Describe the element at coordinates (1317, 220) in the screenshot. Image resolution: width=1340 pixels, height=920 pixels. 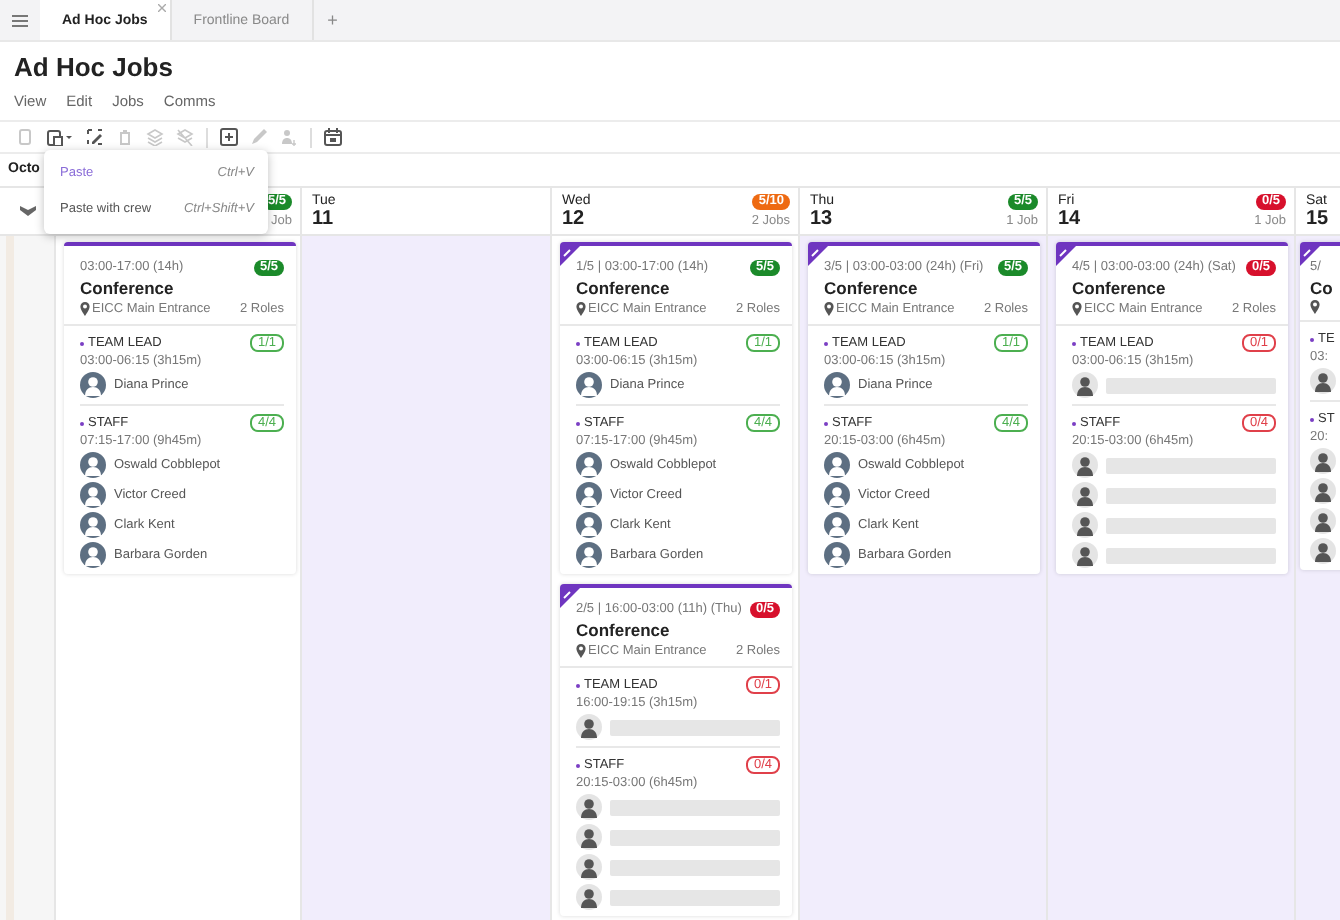
I see `day-date: 15` at that location.